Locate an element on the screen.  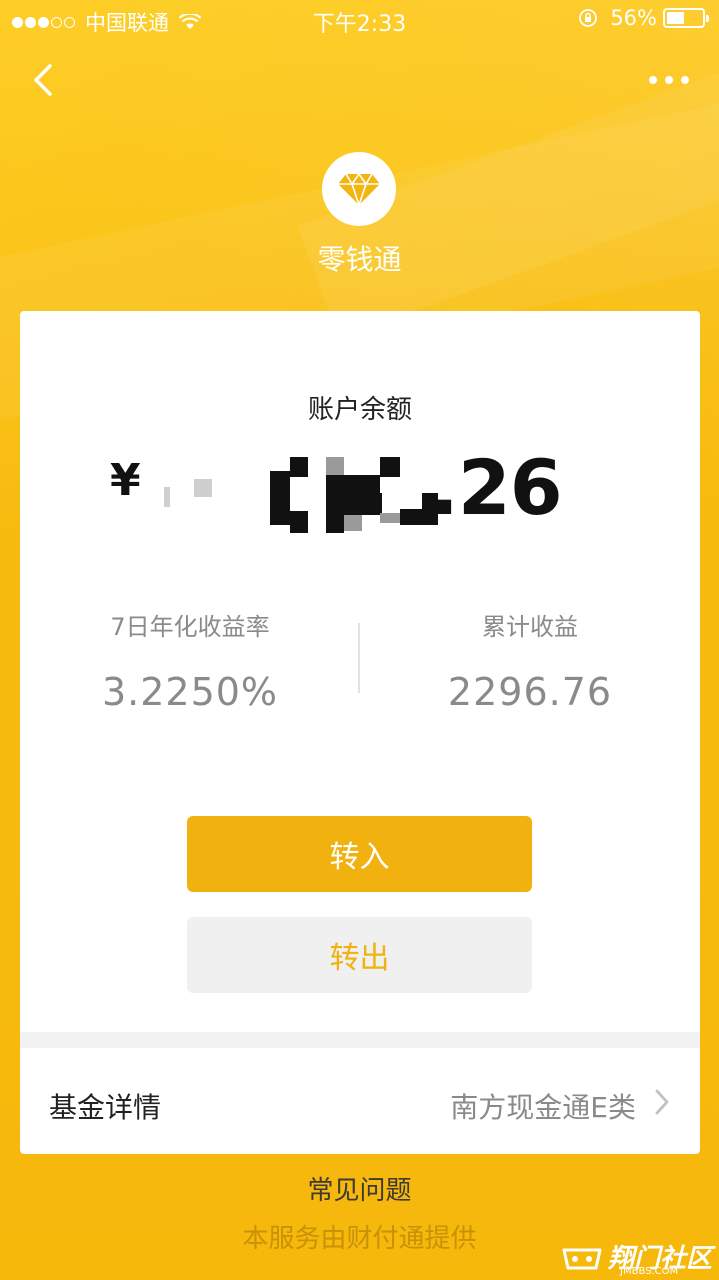
yield-label: 7日年化收益率 is located at coordinates (190, 627).